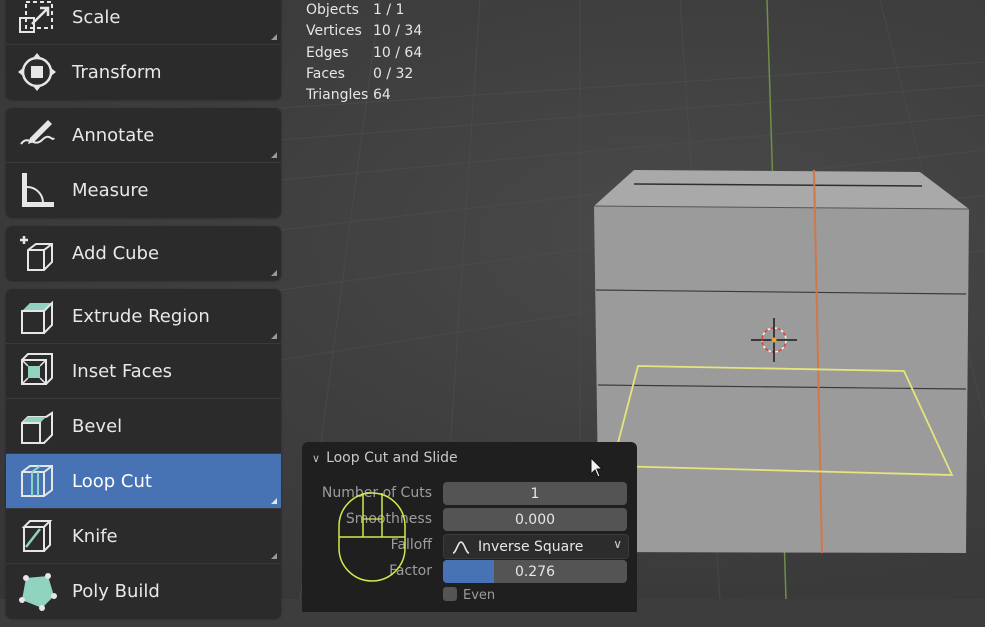 This screenshot has width=985, height=627. What do you see at coordinates (110, 190) in the screenshot?
I see `tool-label: Measure` at bounding box center [110, 190].